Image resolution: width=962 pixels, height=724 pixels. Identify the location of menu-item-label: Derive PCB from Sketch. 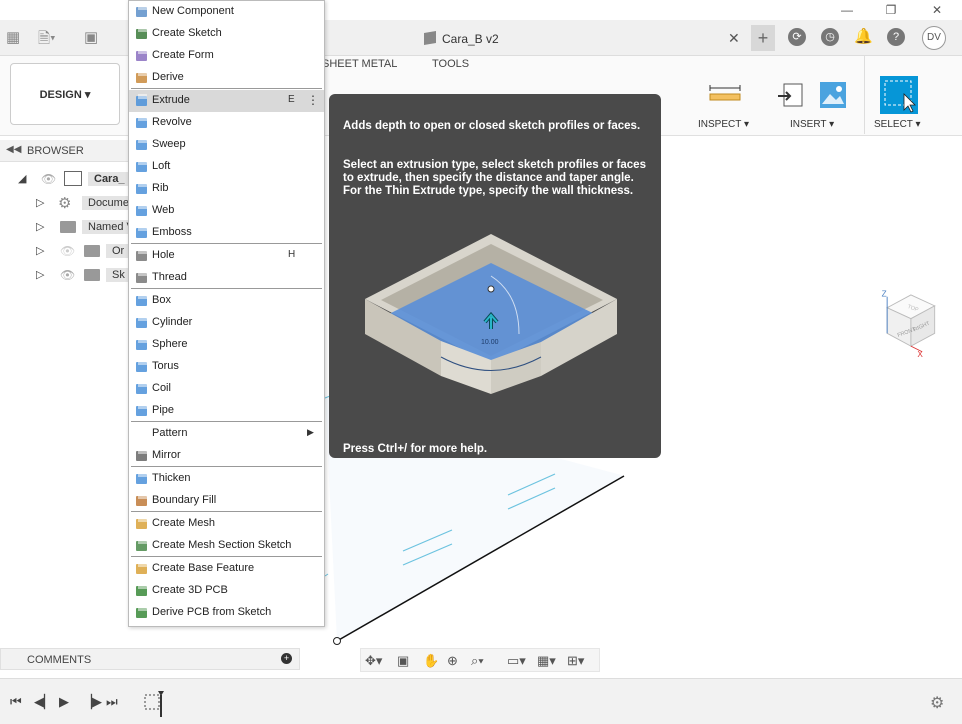
(212, 612).